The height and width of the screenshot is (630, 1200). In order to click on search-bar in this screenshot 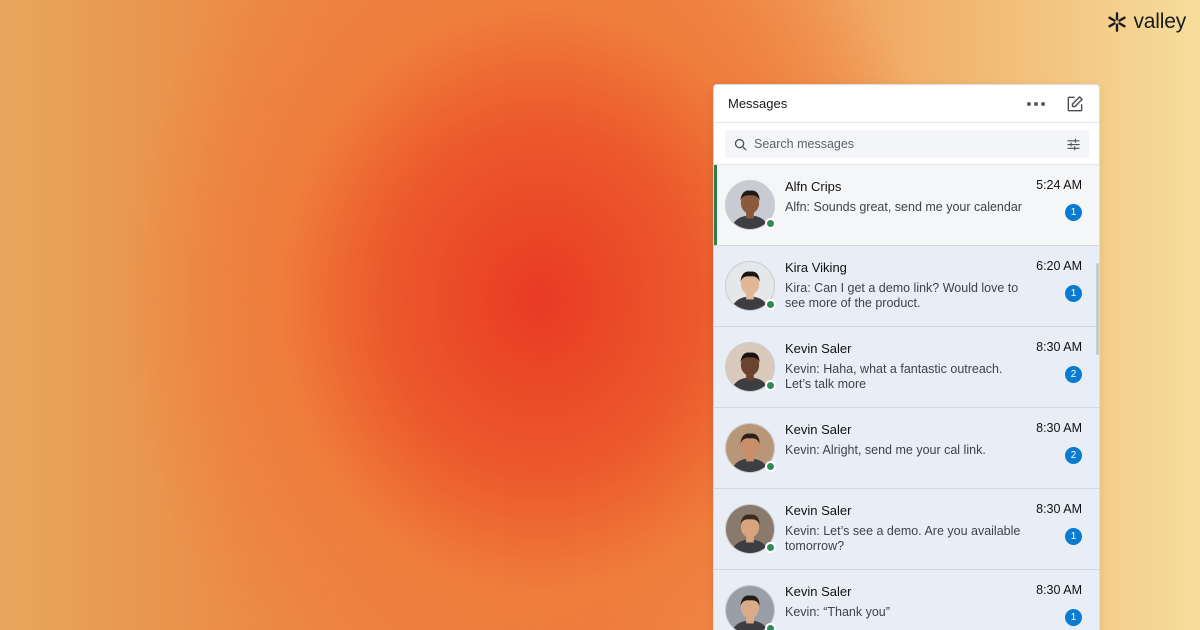, I will do `click(906, 144)`.